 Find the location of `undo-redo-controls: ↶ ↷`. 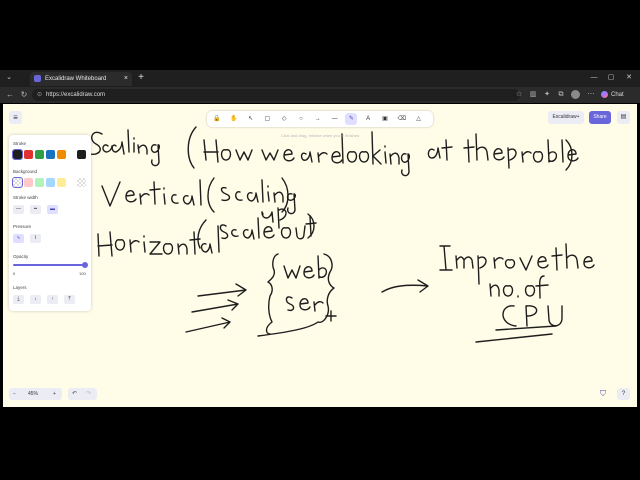

undo-redo-controls: ↶ ↷ is located at coordinates (82, 394).